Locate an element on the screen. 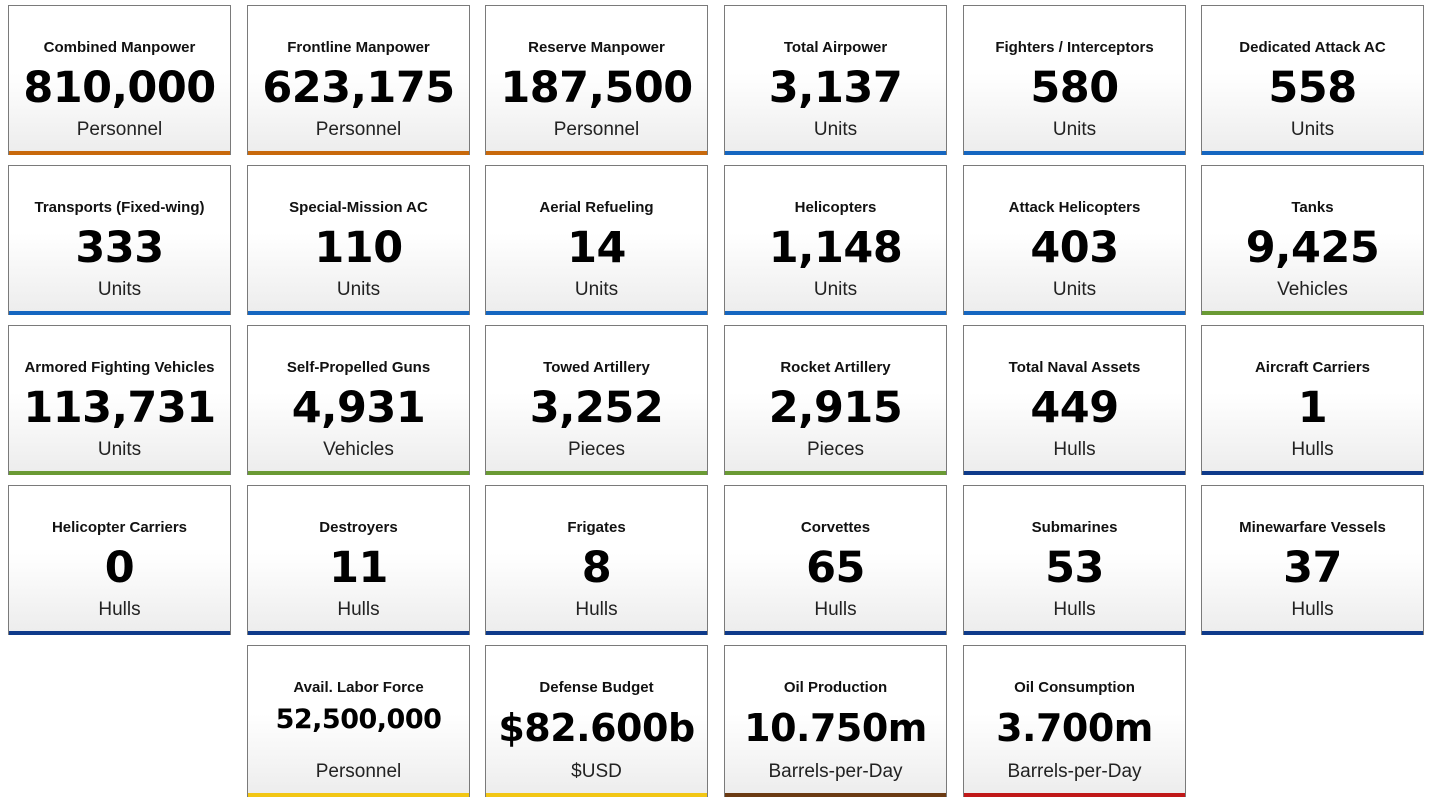 Image resolution: width=1436 pixels, height=805 pixels. stat-card-oil-production: Oil Production 10.750m Barrels-per-Day is located at coordinates (835, 721).